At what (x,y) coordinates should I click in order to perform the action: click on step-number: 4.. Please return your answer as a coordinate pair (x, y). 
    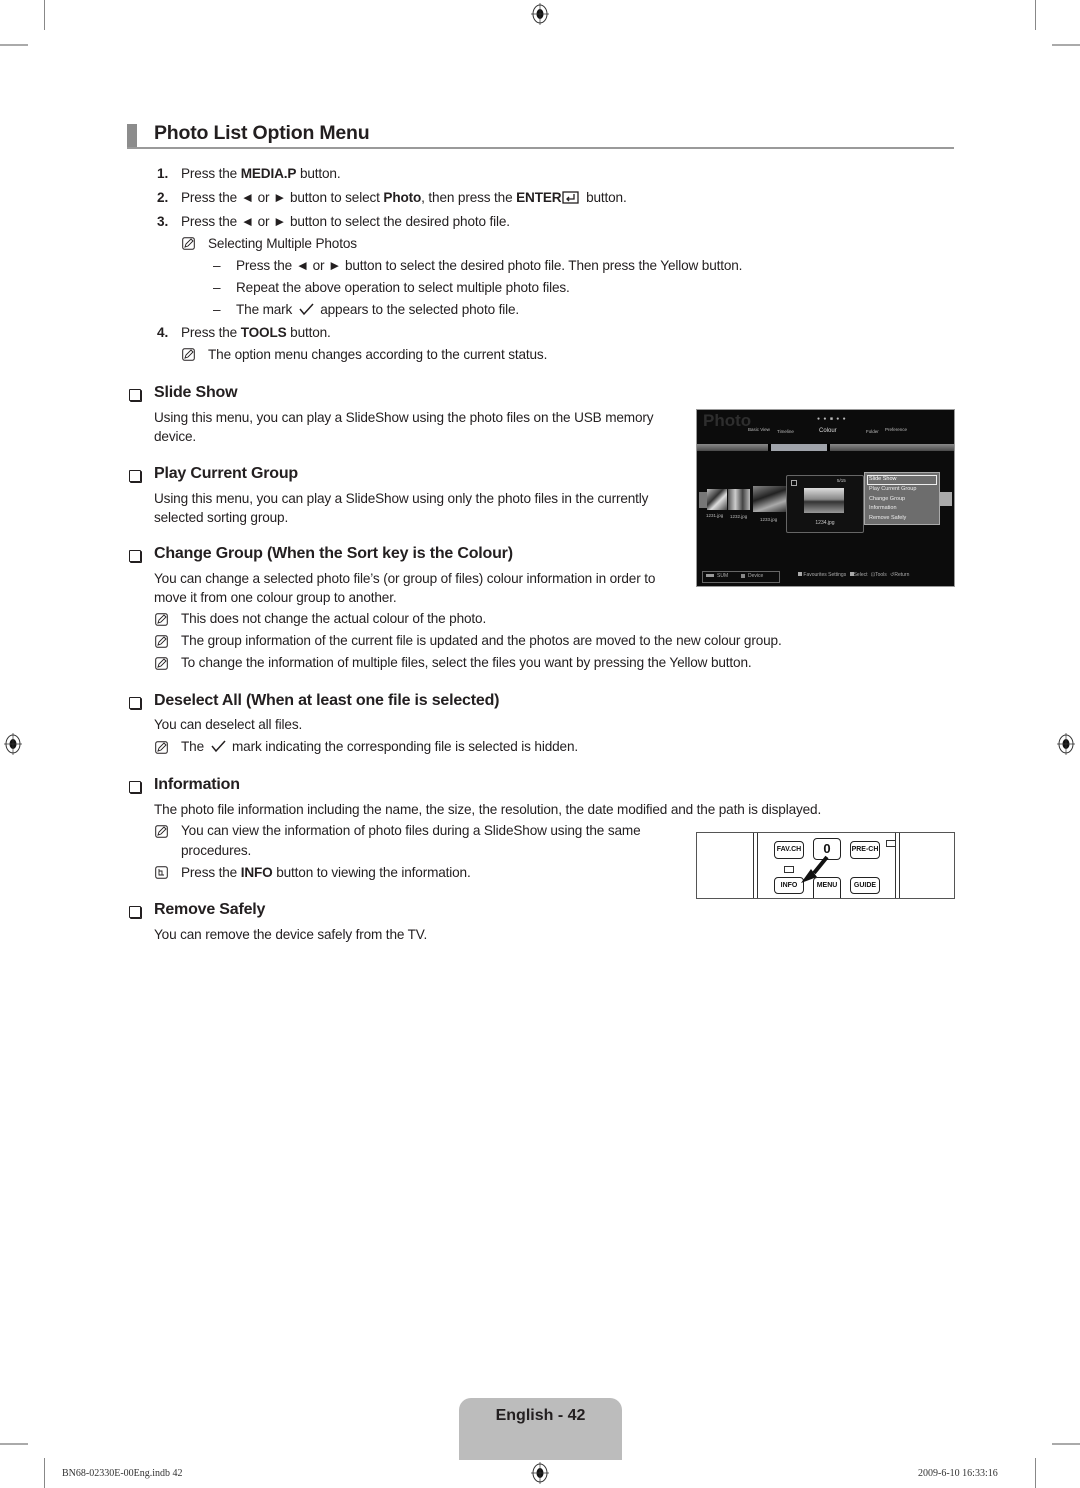
    Looking at the image, I should click on (163, 332).